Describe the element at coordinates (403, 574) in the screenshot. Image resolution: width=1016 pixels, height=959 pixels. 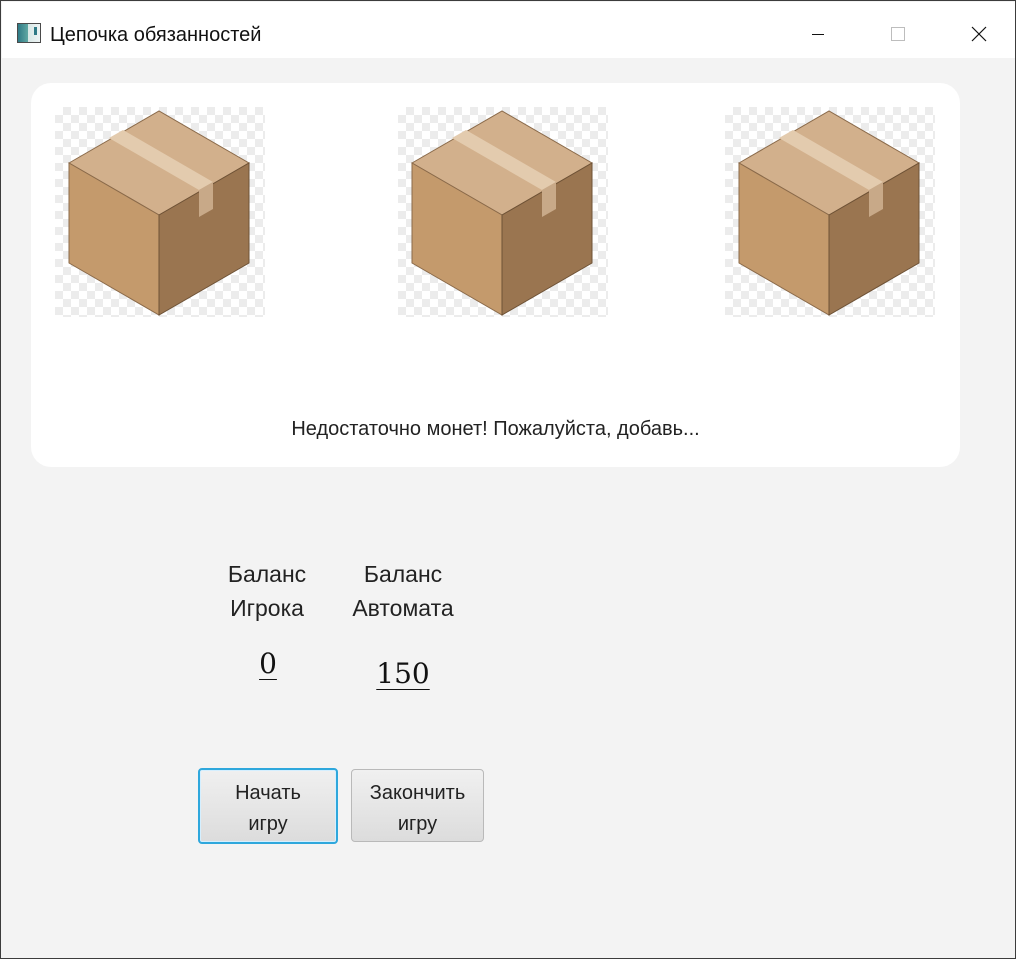
I see `machine-balance-label-line1: Баланс` at that location.